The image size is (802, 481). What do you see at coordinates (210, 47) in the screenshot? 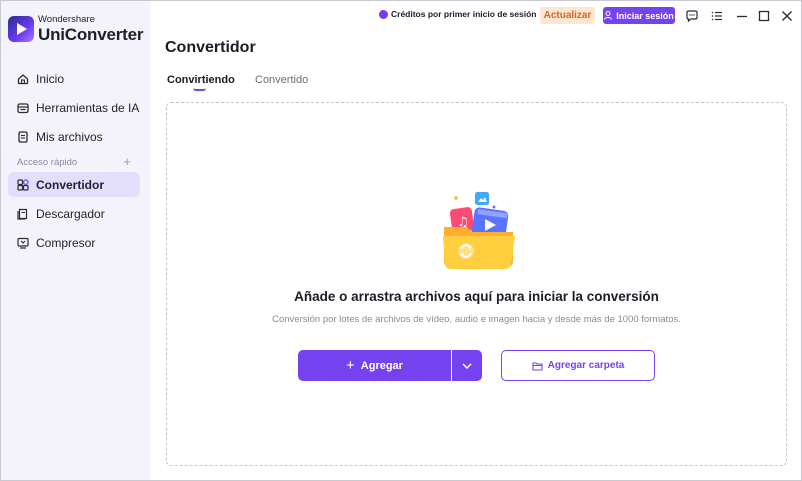
I see `page-title: Convertidor` at bounding box center [210, 47].